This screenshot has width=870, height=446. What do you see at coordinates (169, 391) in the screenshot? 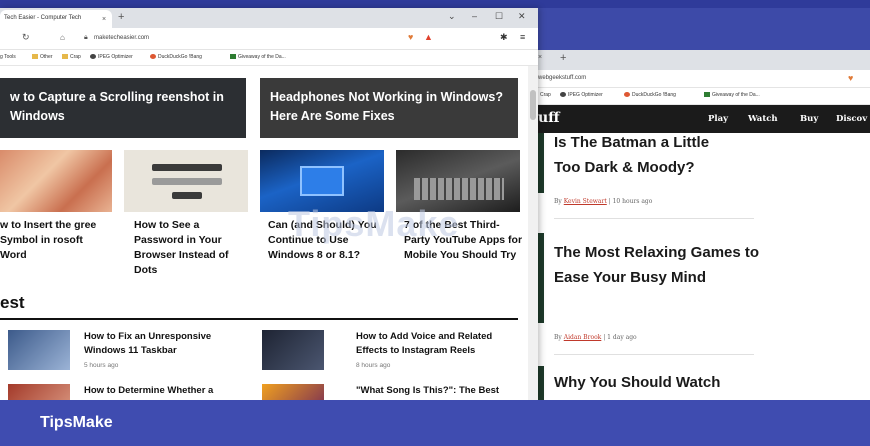
I see `list-item-title: How to Determine Whether a` at bounding box center [169, 391].